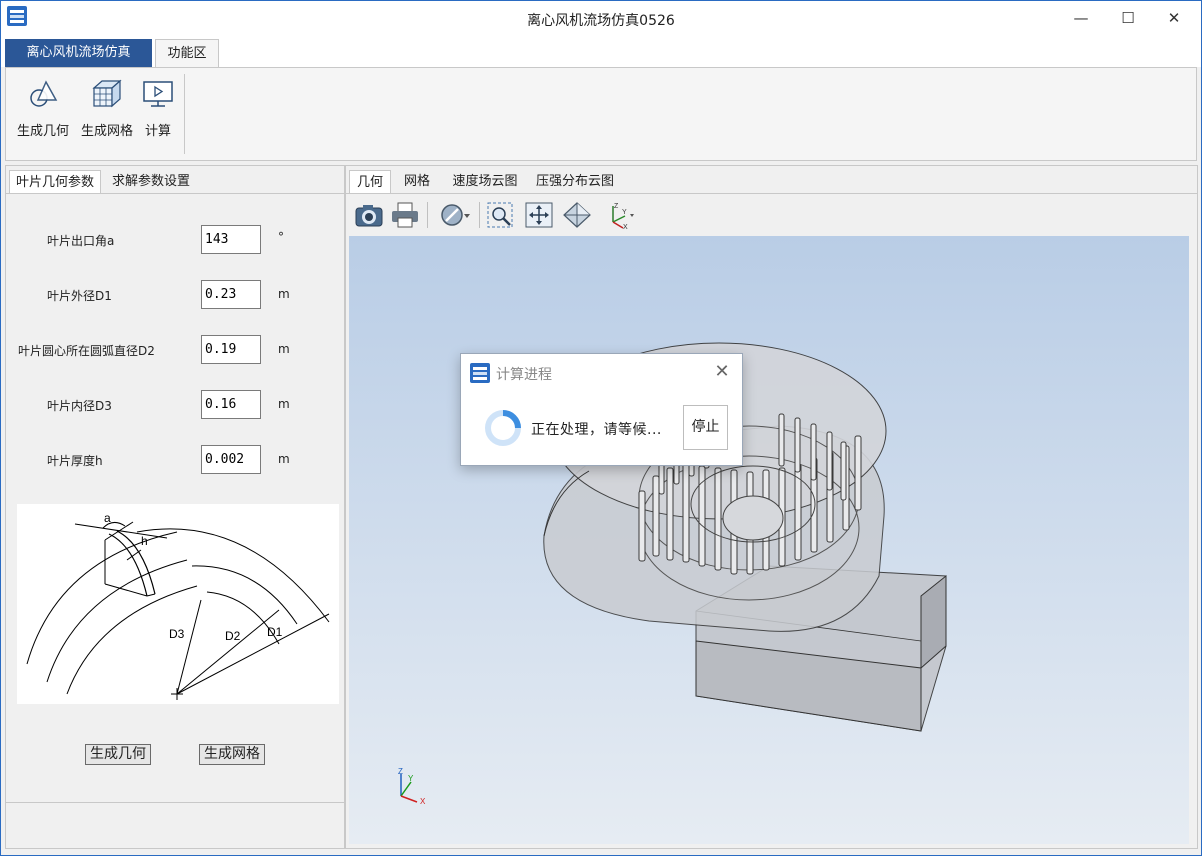 The image size is (1202, 856). I want to click on diagram-label-d2: D2, so click(233, 636).